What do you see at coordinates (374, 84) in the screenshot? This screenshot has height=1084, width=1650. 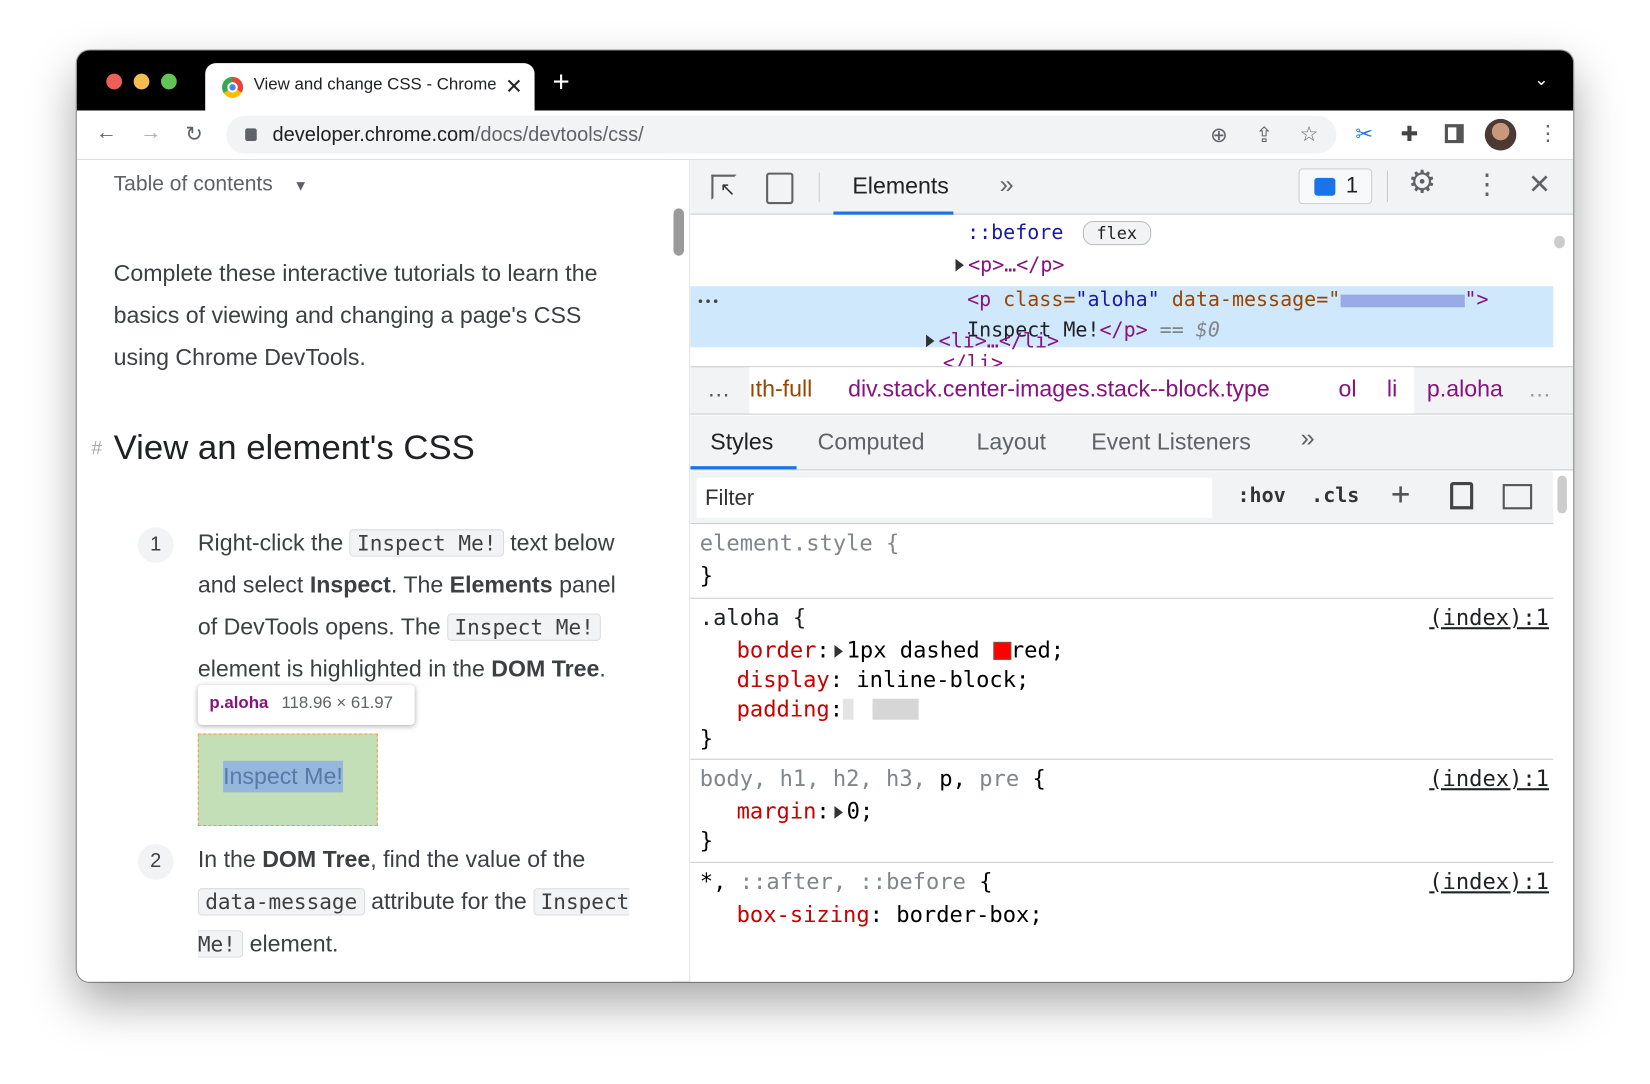 I see `tab-title: View and change CSS - Chrome` at bounding box center [374, 84].